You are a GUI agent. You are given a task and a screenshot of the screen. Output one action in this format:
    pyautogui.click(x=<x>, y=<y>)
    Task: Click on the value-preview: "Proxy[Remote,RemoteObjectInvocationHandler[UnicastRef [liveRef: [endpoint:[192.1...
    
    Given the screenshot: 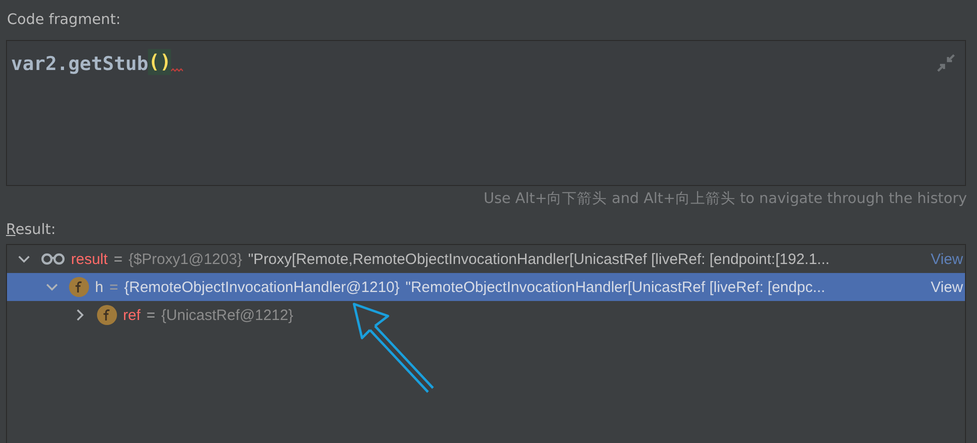 What is the action you would take?
    pyautogui.click(x=539, y=259)
    